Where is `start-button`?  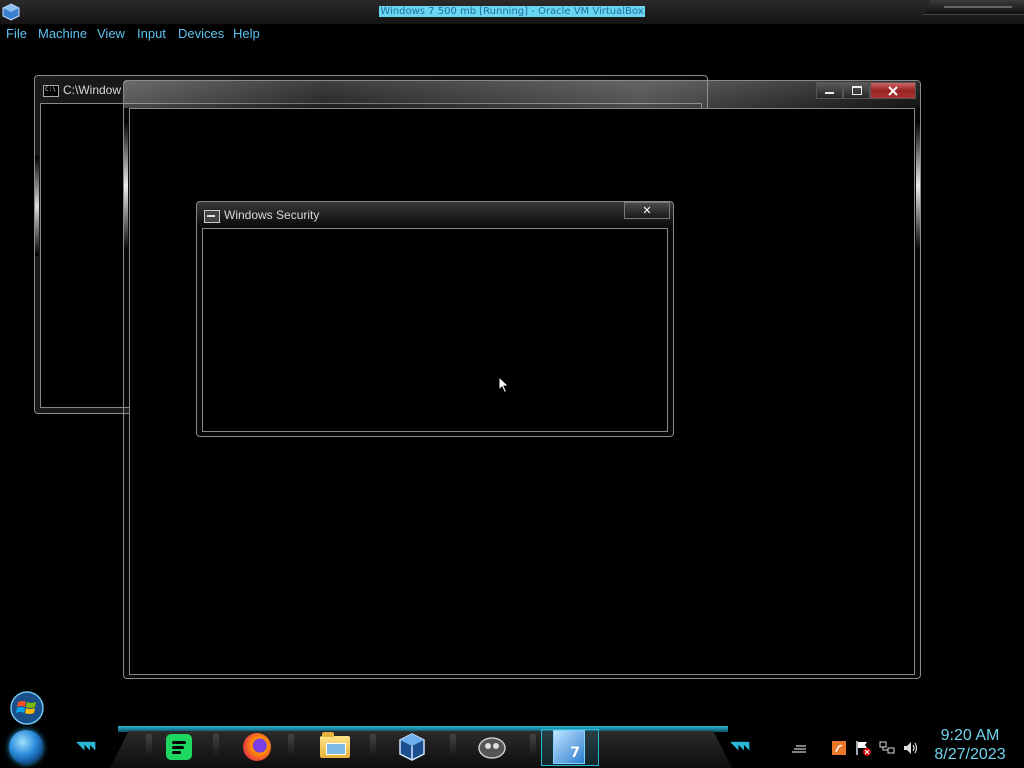
start-button is located at coordinates (26, 747).